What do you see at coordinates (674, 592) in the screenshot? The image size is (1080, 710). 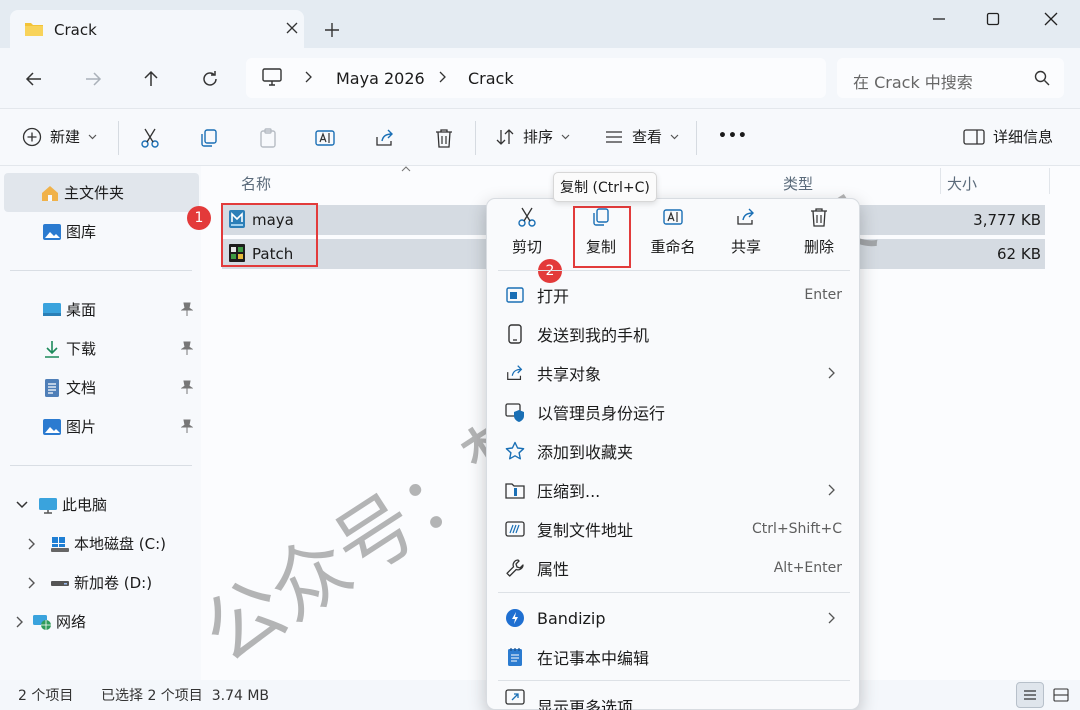 I see `menu-divider` at bounding box center [674, 592].